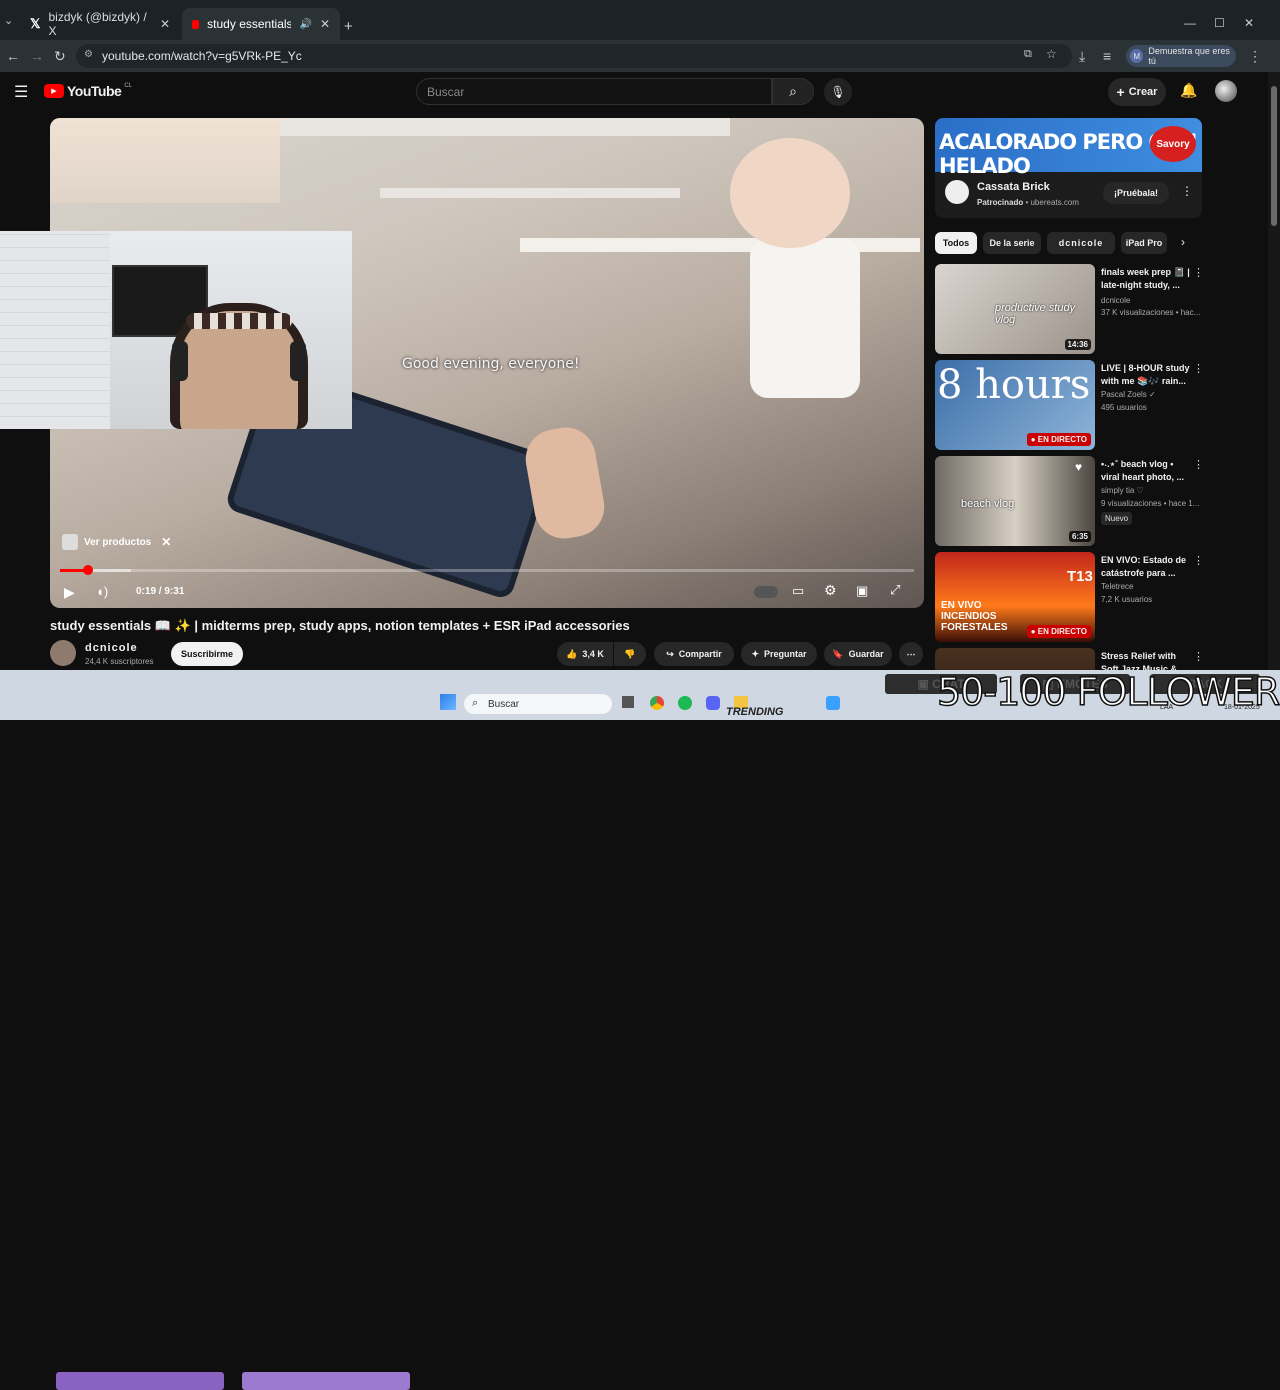  I want to click on window-close-icon: ✕, so click(1249, 23).